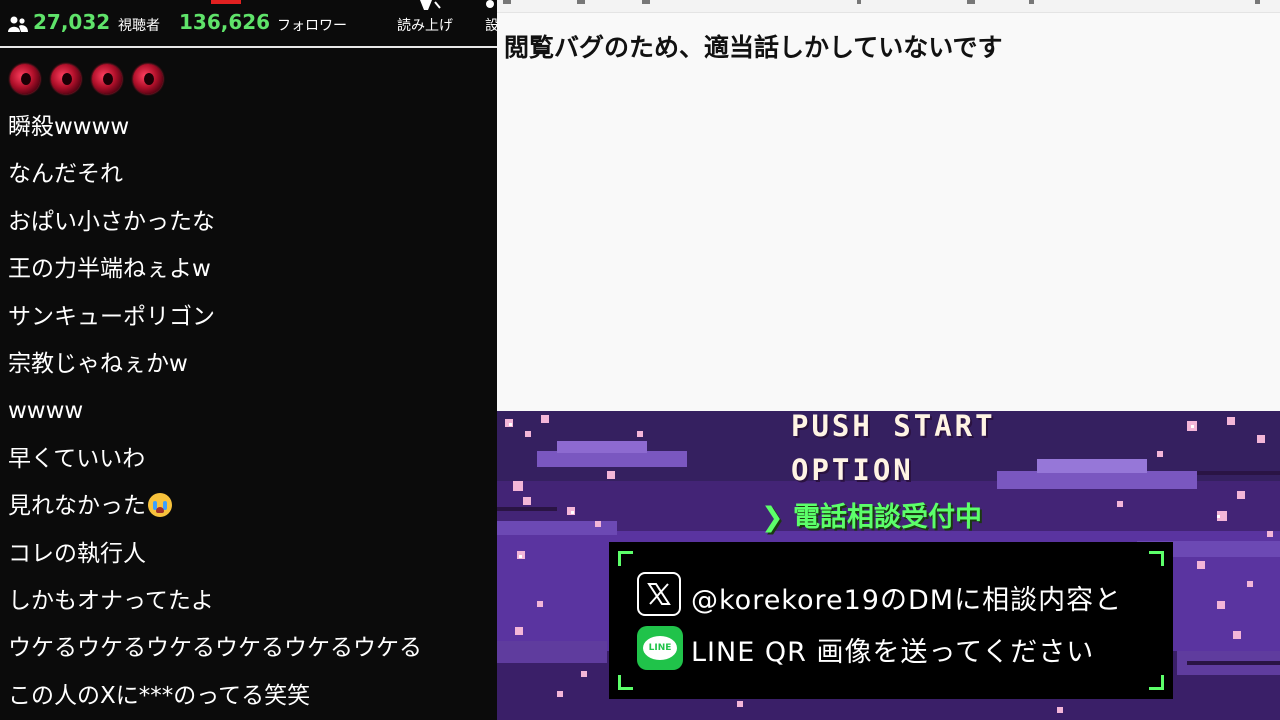 The image size is (1280, 720). Describe the element at coordinates (581, 2) in the screenshot. I see `edit-menu-icon` at that location.